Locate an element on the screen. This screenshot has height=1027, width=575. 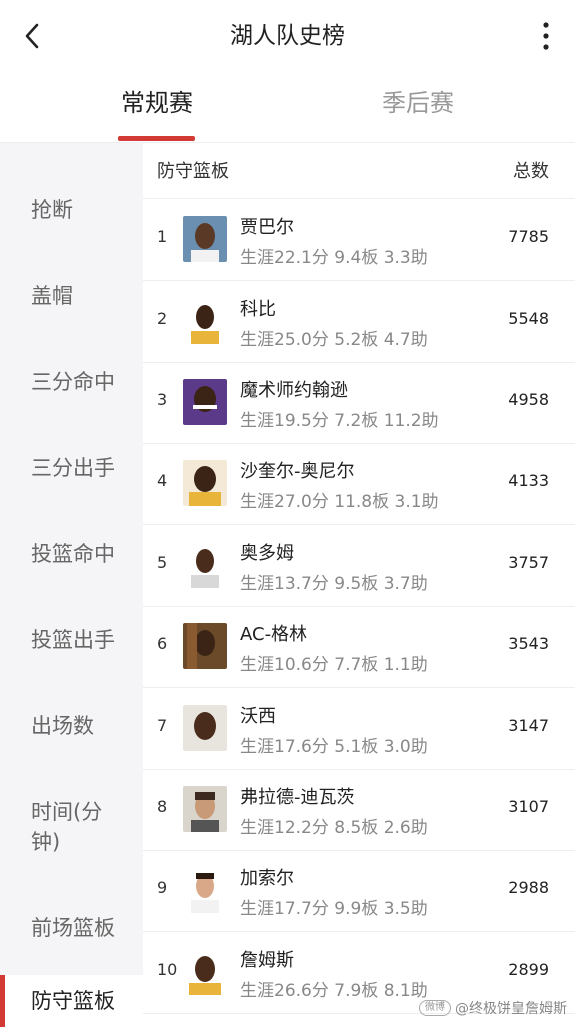
sidebar-item-defensive-rebounds: 防守篮板 is located at coordinates (71, 1001).